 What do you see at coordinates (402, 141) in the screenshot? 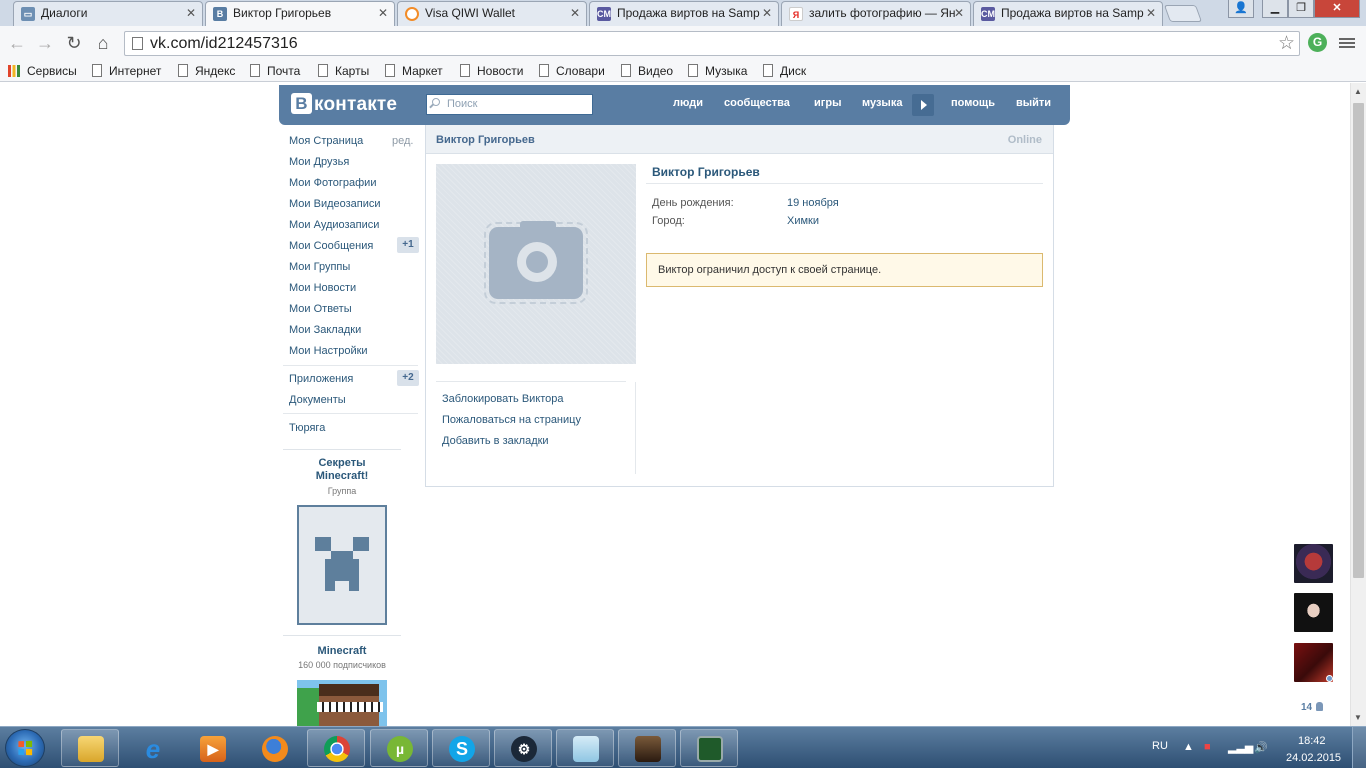
I see `menu-edit-link: ред.` at bounding box center [402, 141].